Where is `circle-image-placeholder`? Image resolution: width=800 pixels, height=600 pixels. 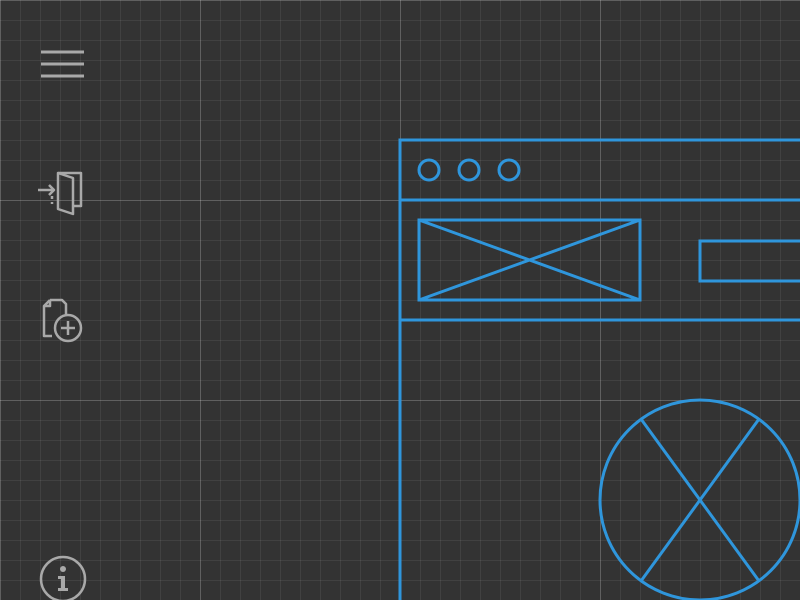
circle-image-placeholder is located at coordinates (699, 499).